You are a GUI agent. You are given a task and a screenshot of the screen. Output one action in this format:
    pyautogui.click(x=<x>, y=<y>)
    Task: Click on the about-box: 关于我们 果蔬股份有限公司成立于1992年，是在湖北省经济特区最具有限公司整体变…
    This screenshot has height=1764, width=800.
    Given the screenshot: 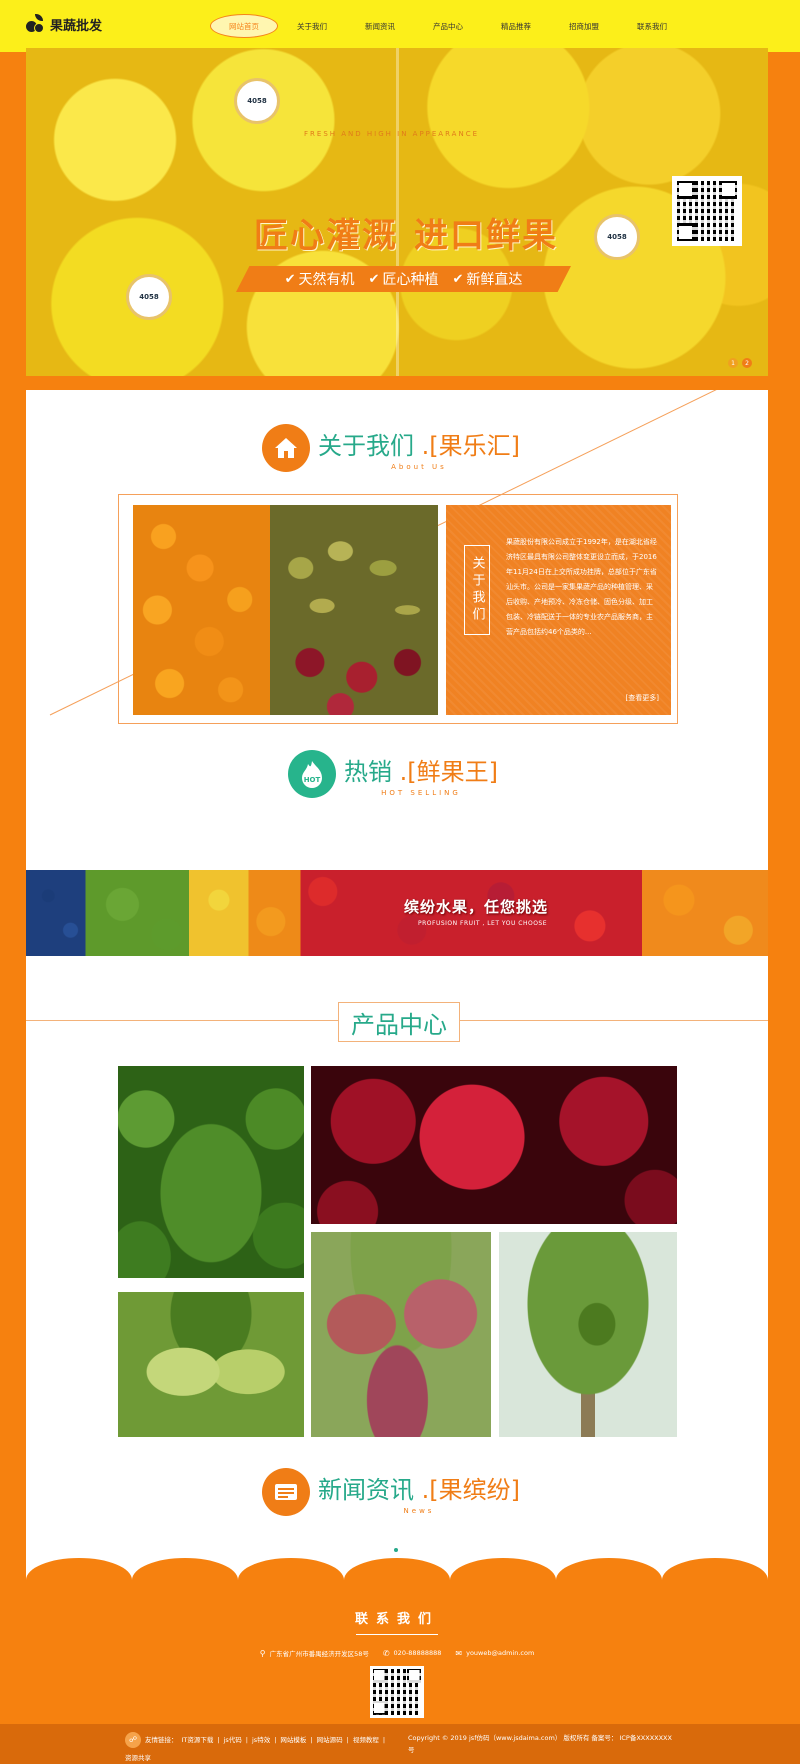 What is the action you would take?
    pyautogui.click(x=398, y=609)
    